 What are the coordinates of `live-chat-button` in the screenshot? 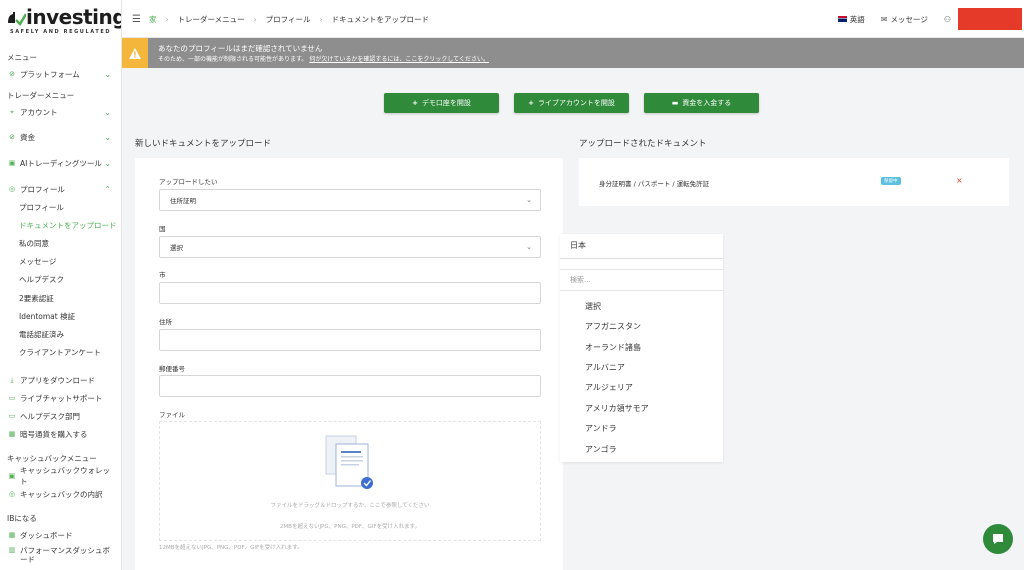 It's located at (998, 539).